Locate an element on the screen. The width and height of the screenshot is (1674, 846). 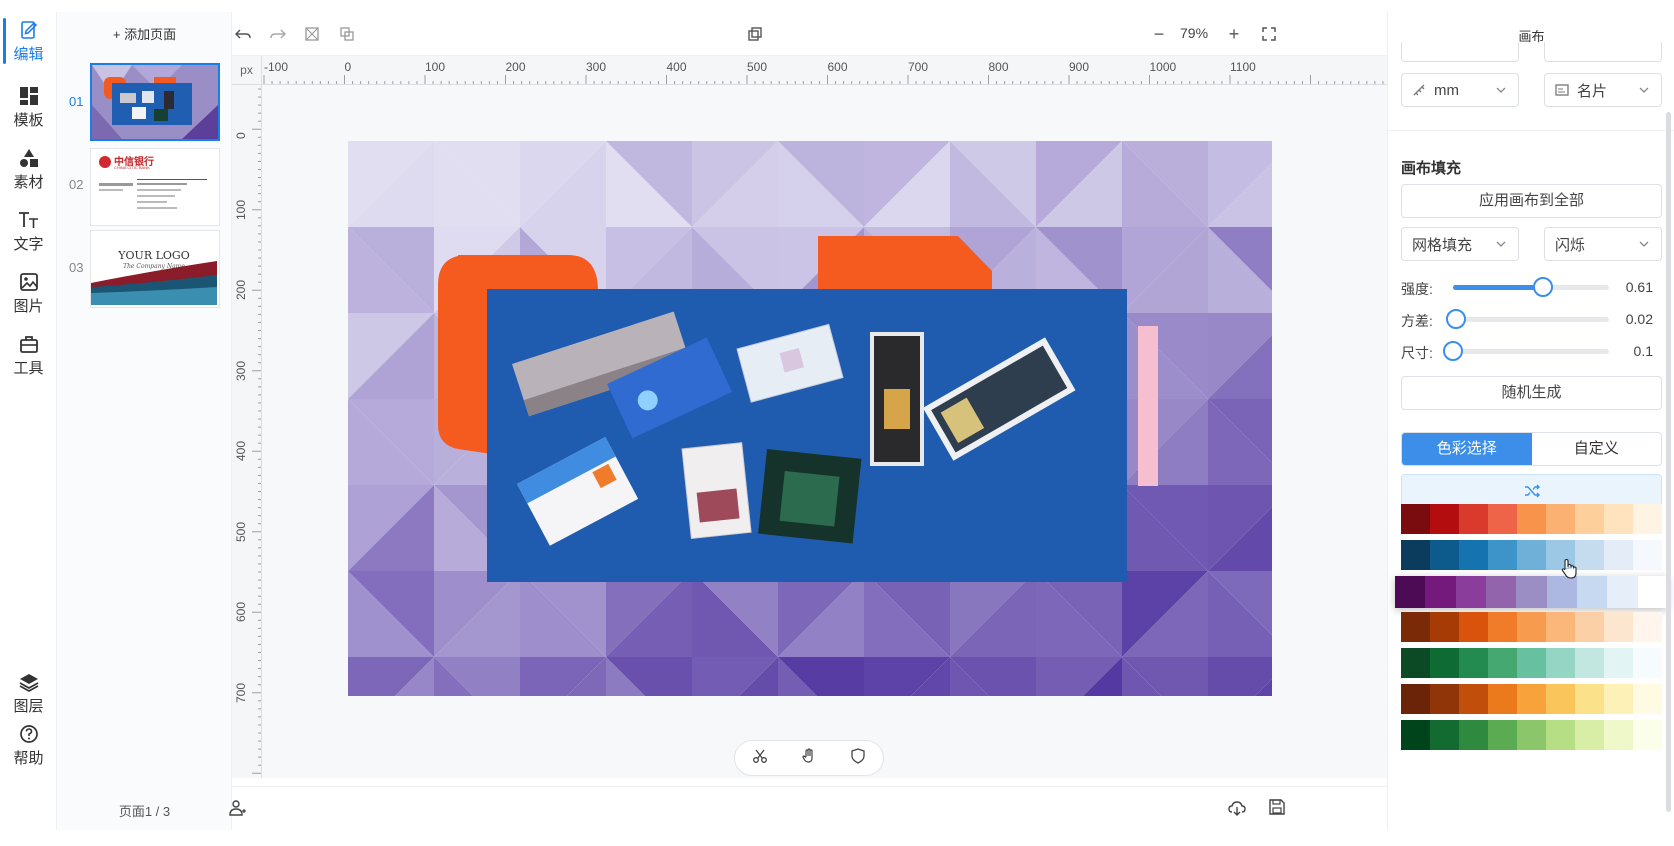
fill-type-select: 网格填充 is located at coordinates (1460, 244).